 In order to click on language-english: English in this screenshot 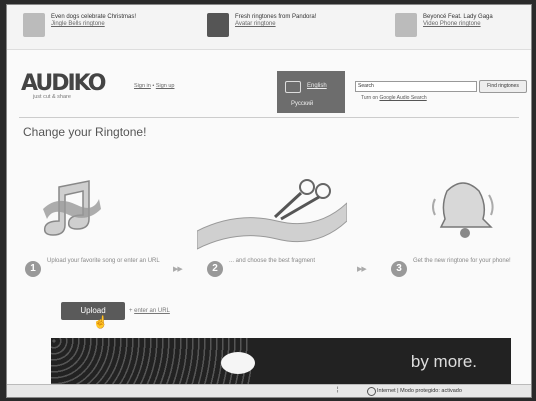, I will do `click(317, 86)`.